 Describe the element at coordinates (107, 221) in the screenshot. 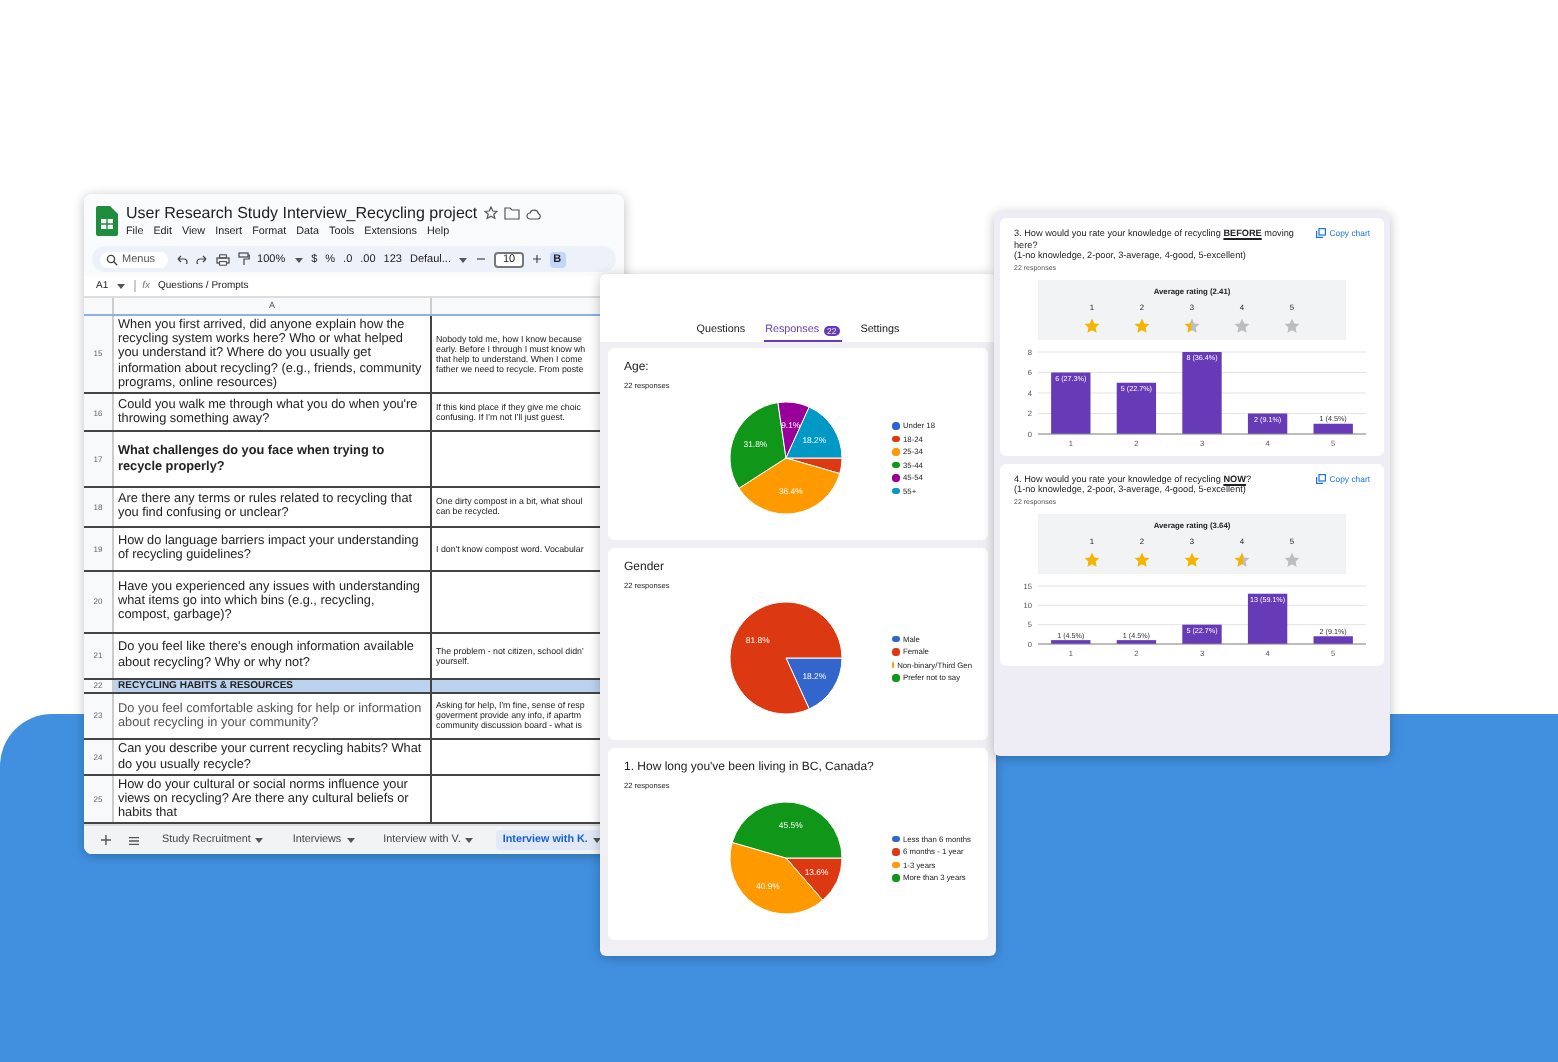

I see `spreadsheet-logo-icon` at that location.